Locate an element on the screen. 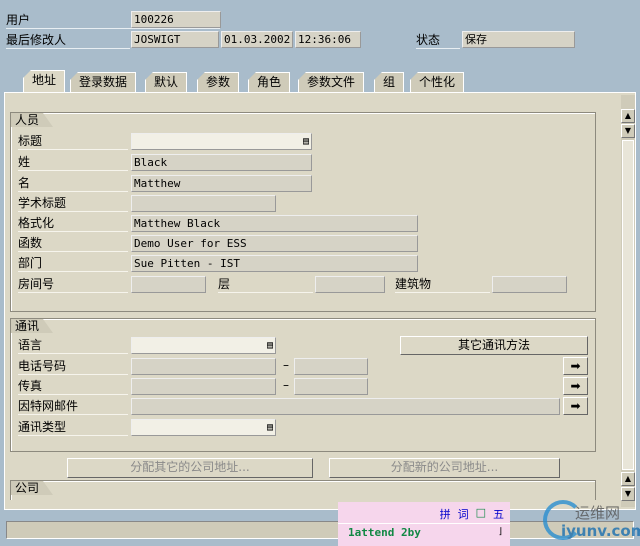 Image resolution: width=640 pixels, height=546 pixels. room-label: 房间号 is located at coordinates (73, 284).